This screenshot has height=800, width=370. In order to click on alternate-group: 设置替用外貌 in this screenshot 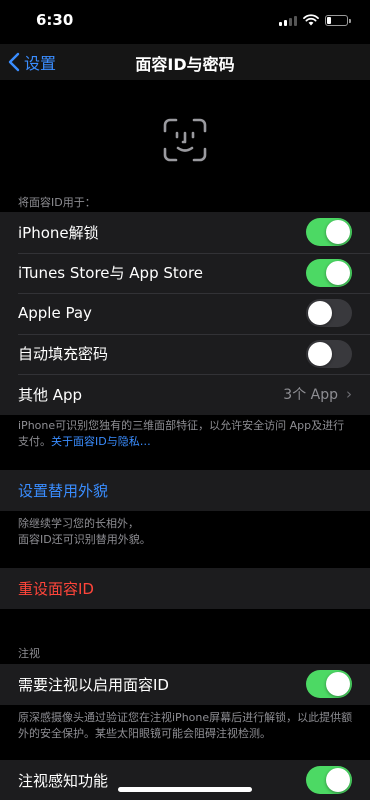, I will do `click(185, 490)`.